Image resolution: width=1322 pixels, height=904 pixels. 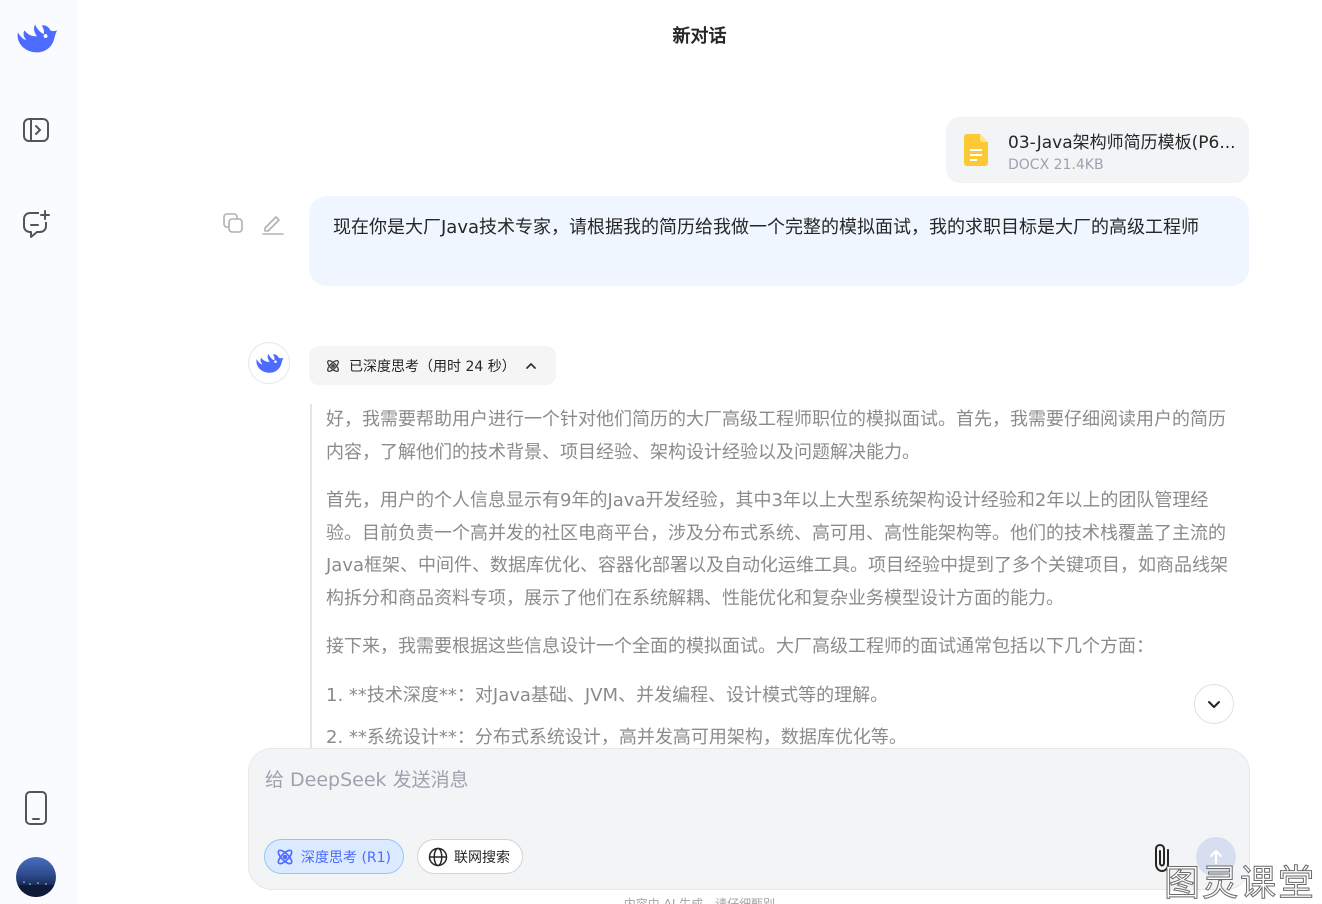 I want to click on sidebar-toggle-icon, so click(x=36, y=130).